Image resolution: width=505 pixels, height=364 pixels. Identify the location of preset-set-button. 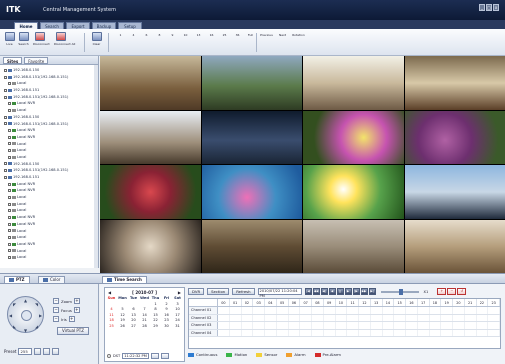
(47, 351).